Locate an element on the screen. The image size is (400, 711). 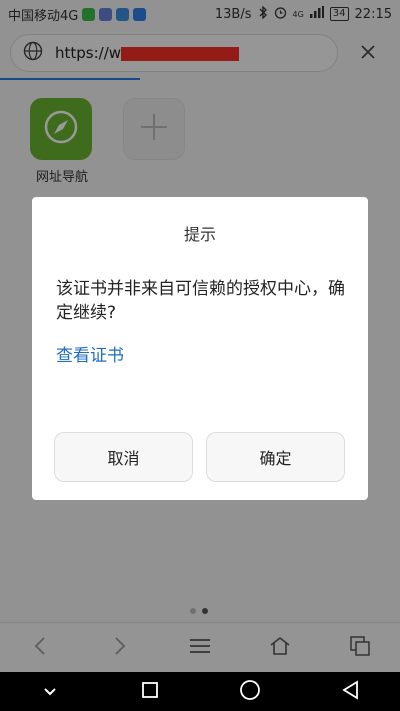
recent-apps-button is located at coordinates (150, 692).